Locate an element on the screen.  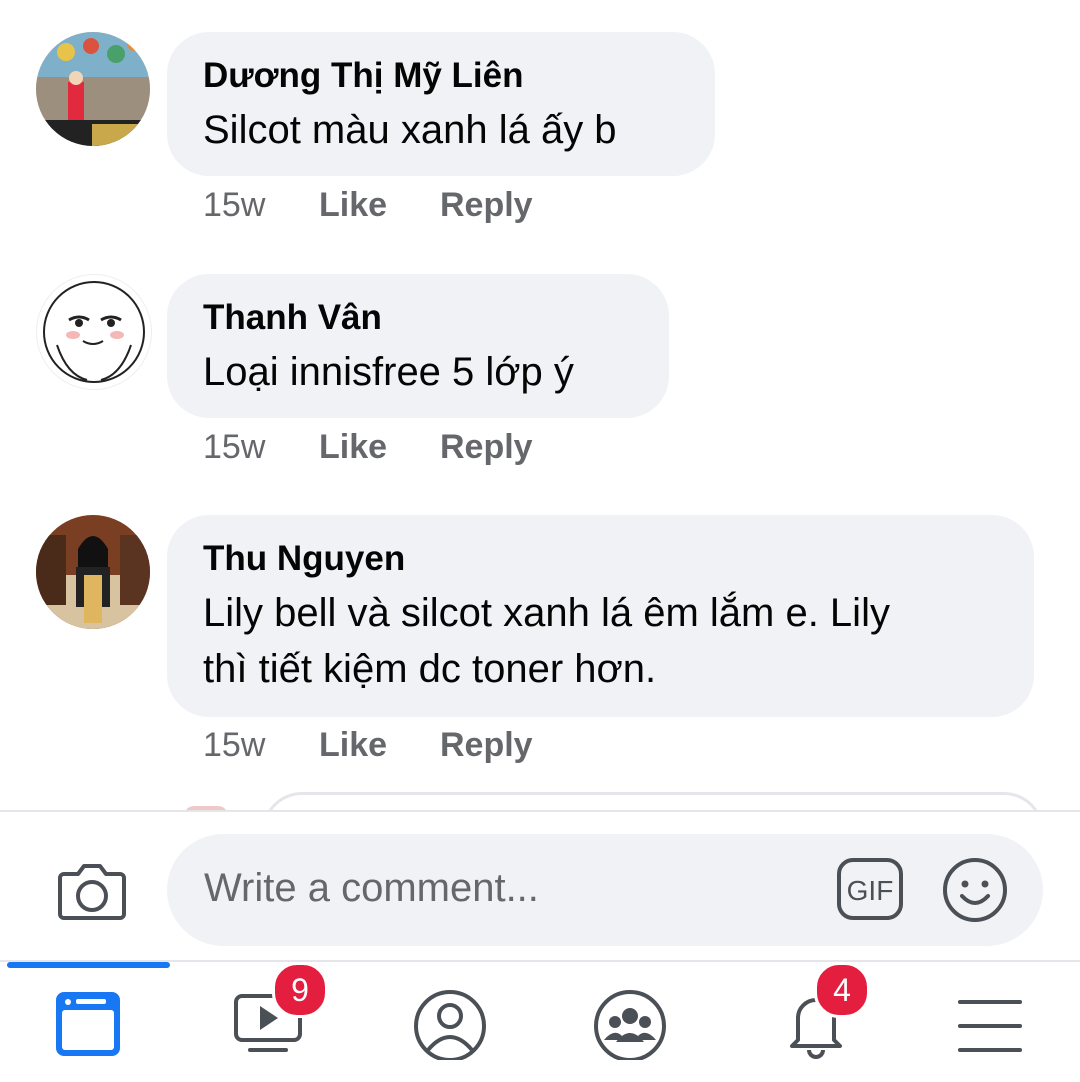
tab-news-feed is located at coordinates (100, 1025).